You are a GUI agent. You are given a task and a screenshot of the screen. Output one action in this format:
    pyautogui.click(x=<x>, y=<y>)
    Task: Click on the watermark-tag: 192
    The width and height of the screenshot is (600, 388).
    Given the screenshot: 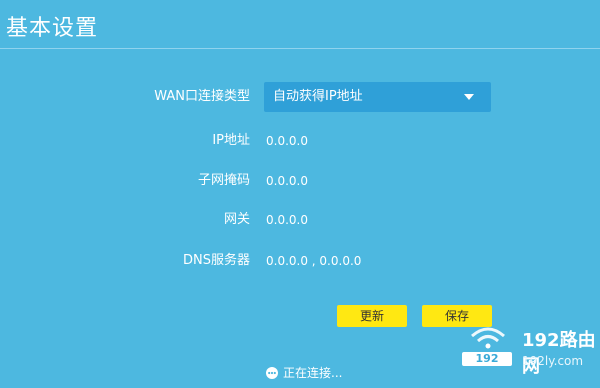 What is the action you would take?
    pyautogui.click(x=487, y=359)
    